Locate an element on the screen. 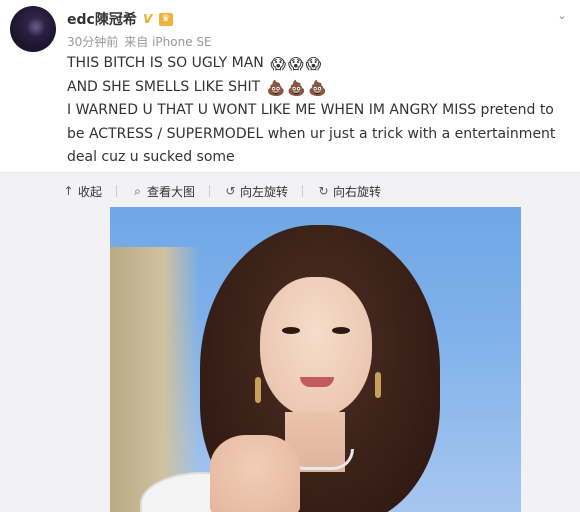  member-badge-icon: ♛ is located at coordinates (165, 19).